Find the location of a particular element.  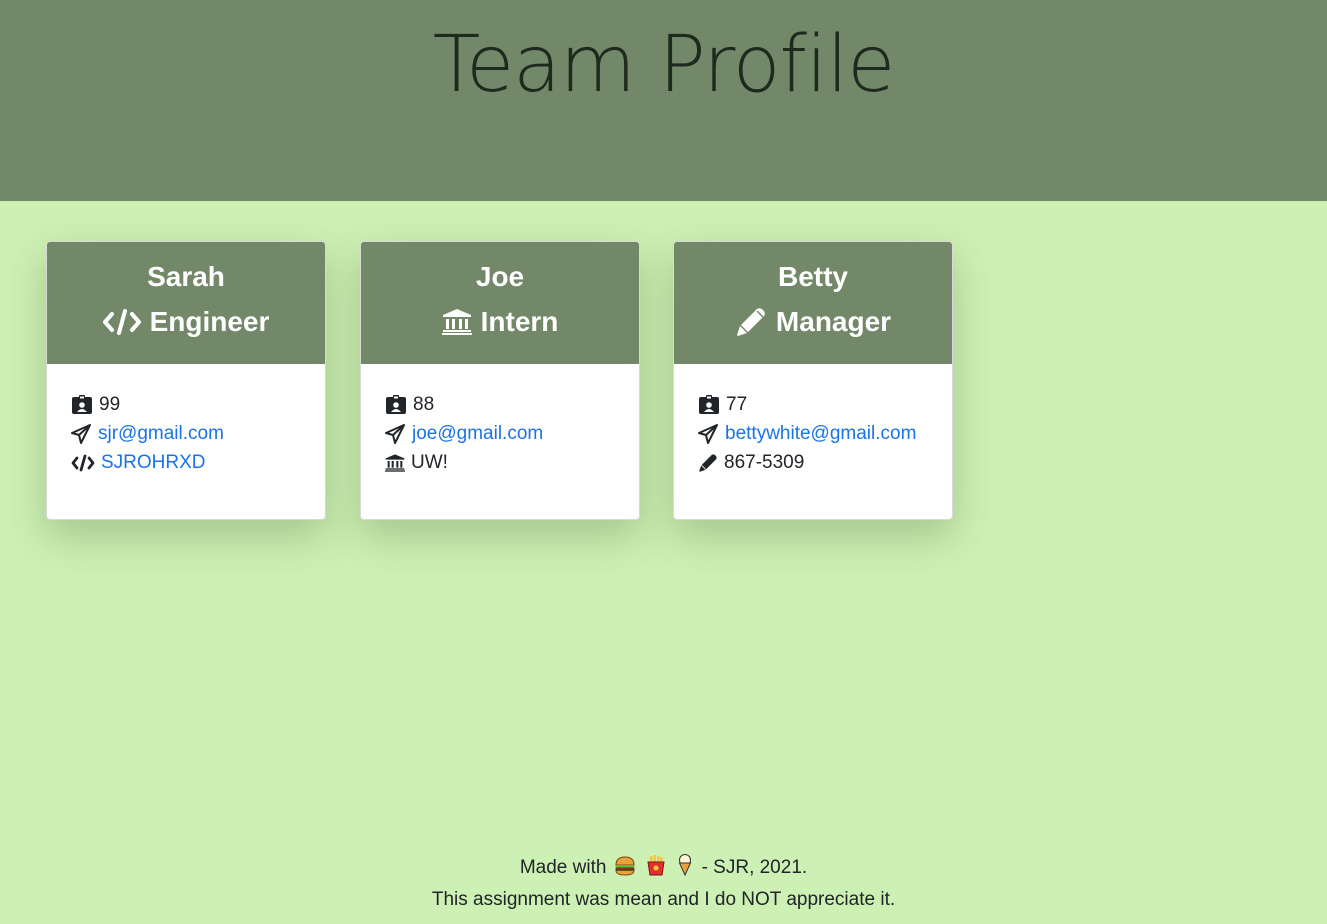

card-body: 99 sjr@gmail.com SJROHRXD is located at coordinates (186, 433).